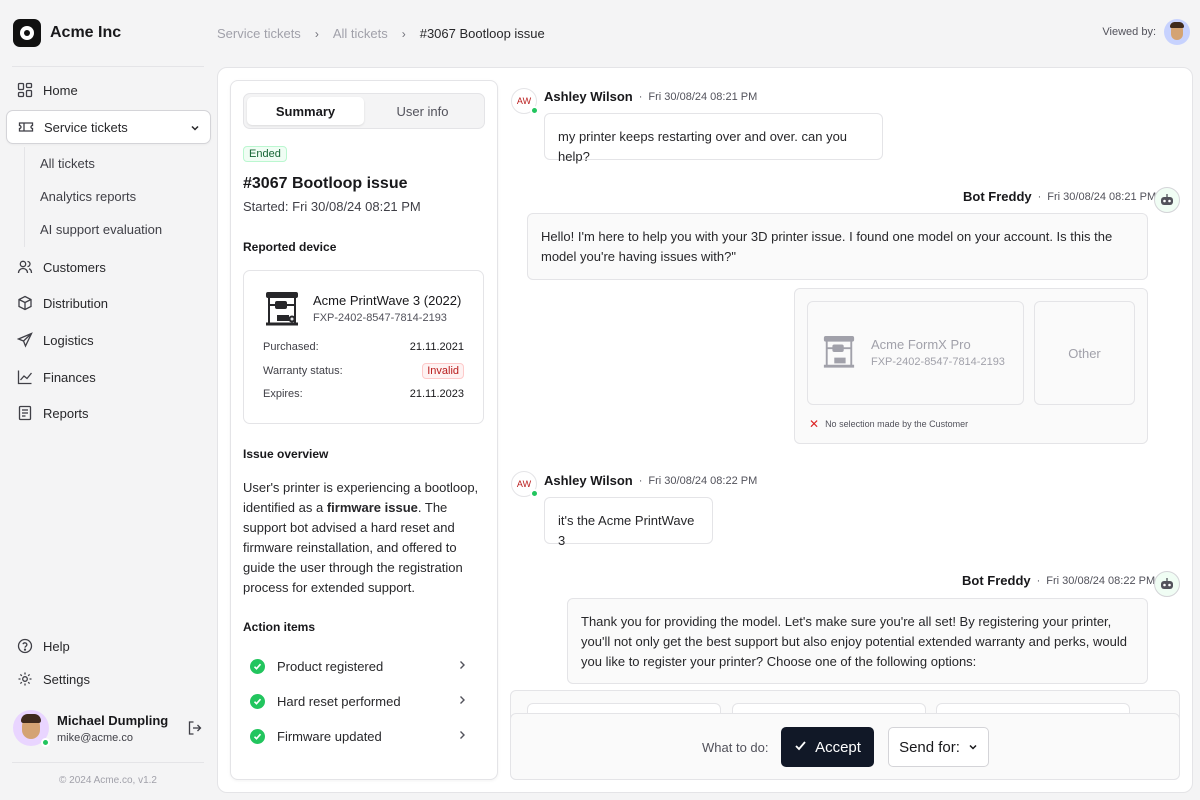  What do you see at coordinates (443, 371) in the screenshot?
I see `warranty-status-badge: Invalid` at bounding box center [443, 371].